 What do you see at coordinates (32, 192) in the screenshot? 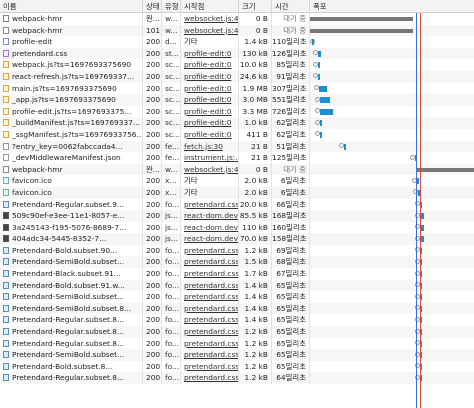
I see `request-name: favicon.ico` at bounding box center [32, 192].